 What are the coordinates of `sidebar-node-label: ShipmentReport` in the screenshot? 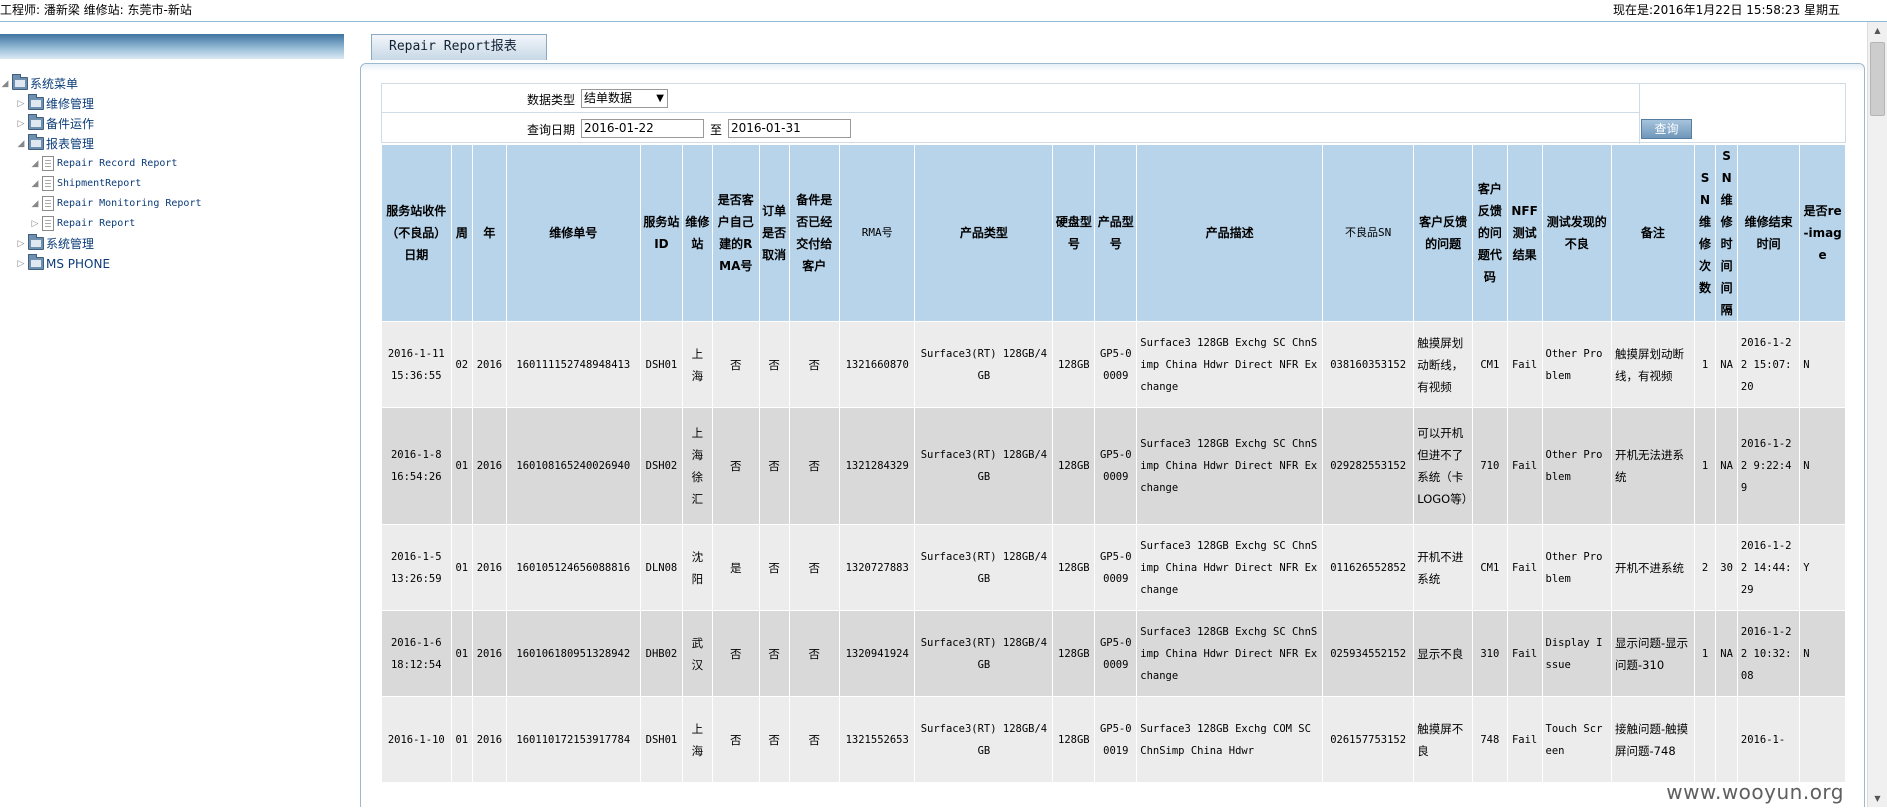 It's located at (99, 184).